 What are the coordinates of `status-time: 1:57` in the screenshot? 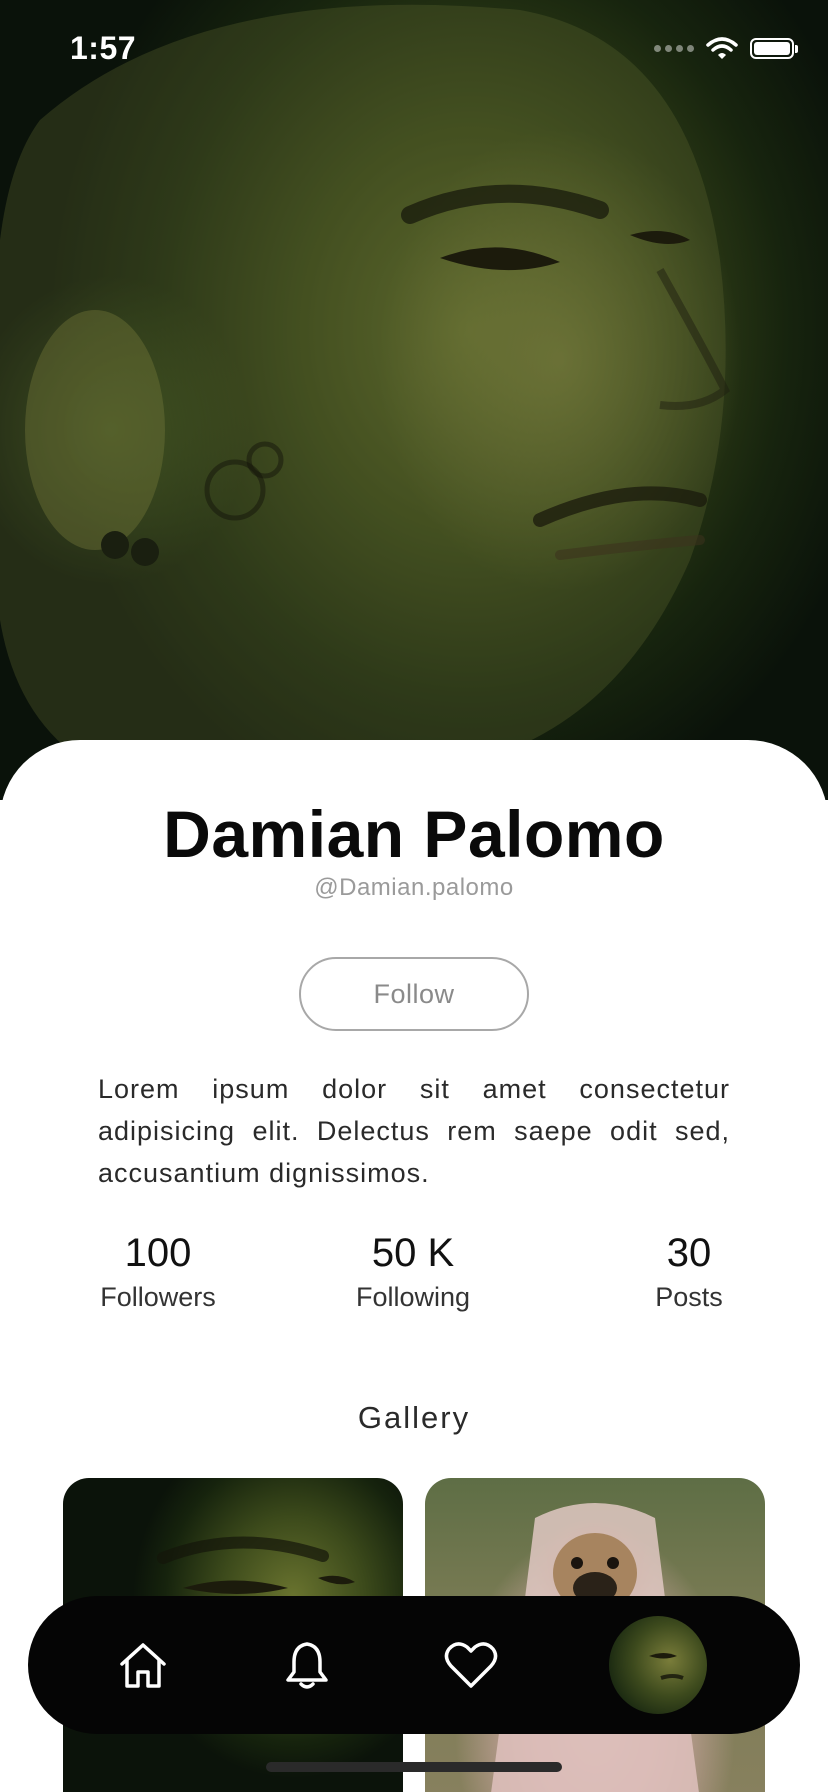 It's located at (103, 48).